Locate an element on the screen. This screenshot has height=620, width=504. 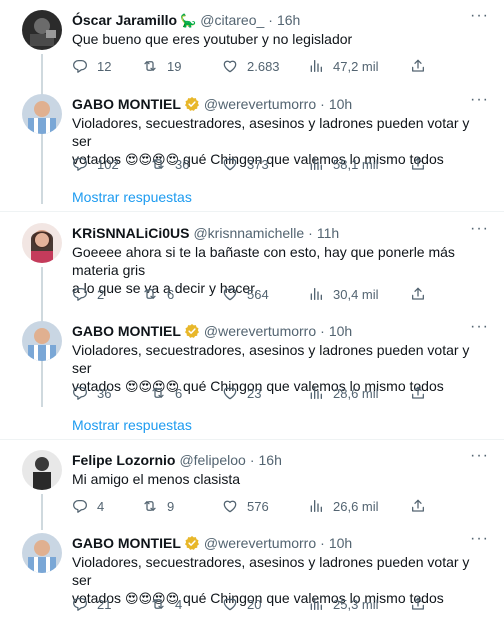
views-button: 28,6 mil is located at coordinates (343, 393).